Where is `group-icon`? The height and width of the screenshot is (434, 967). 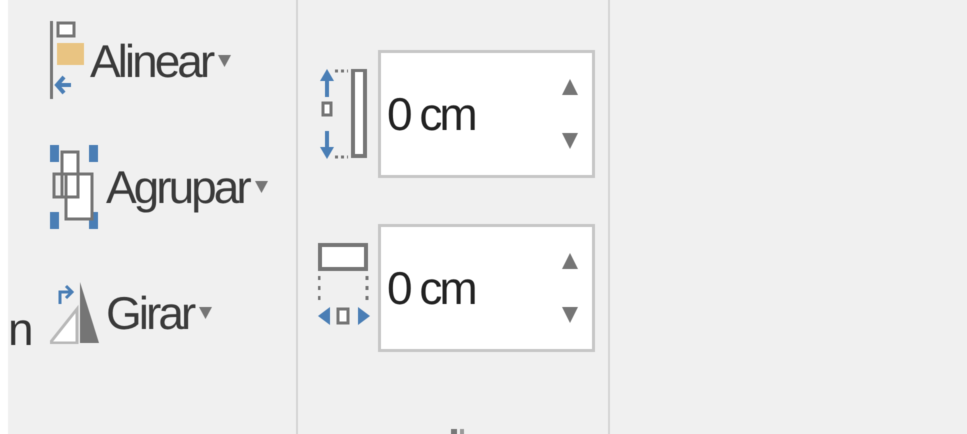 group-icon is located at coordinates (75, 187).